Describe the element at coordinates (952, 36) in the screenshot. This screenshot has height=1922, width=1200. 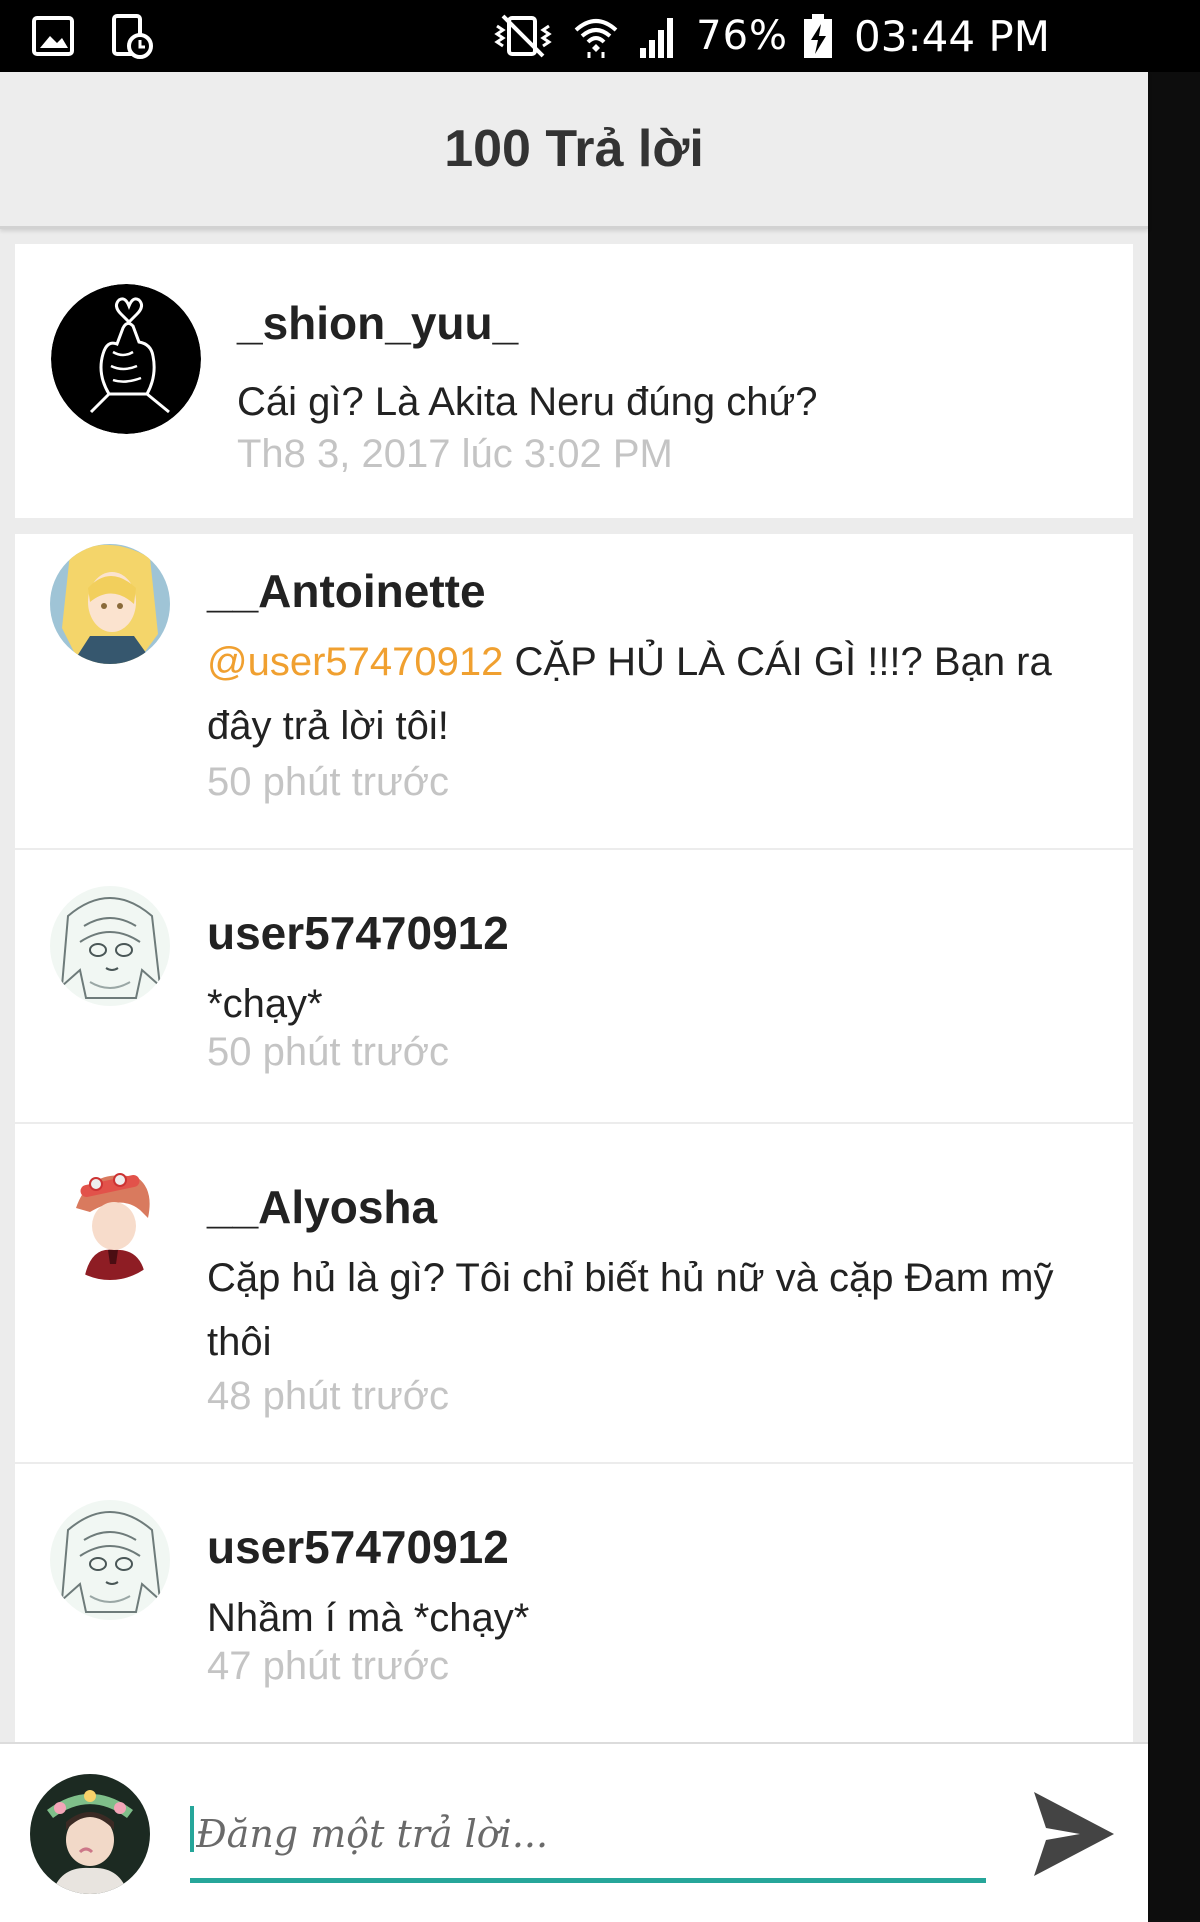
I see `clock: 03:44 PM` at that location.